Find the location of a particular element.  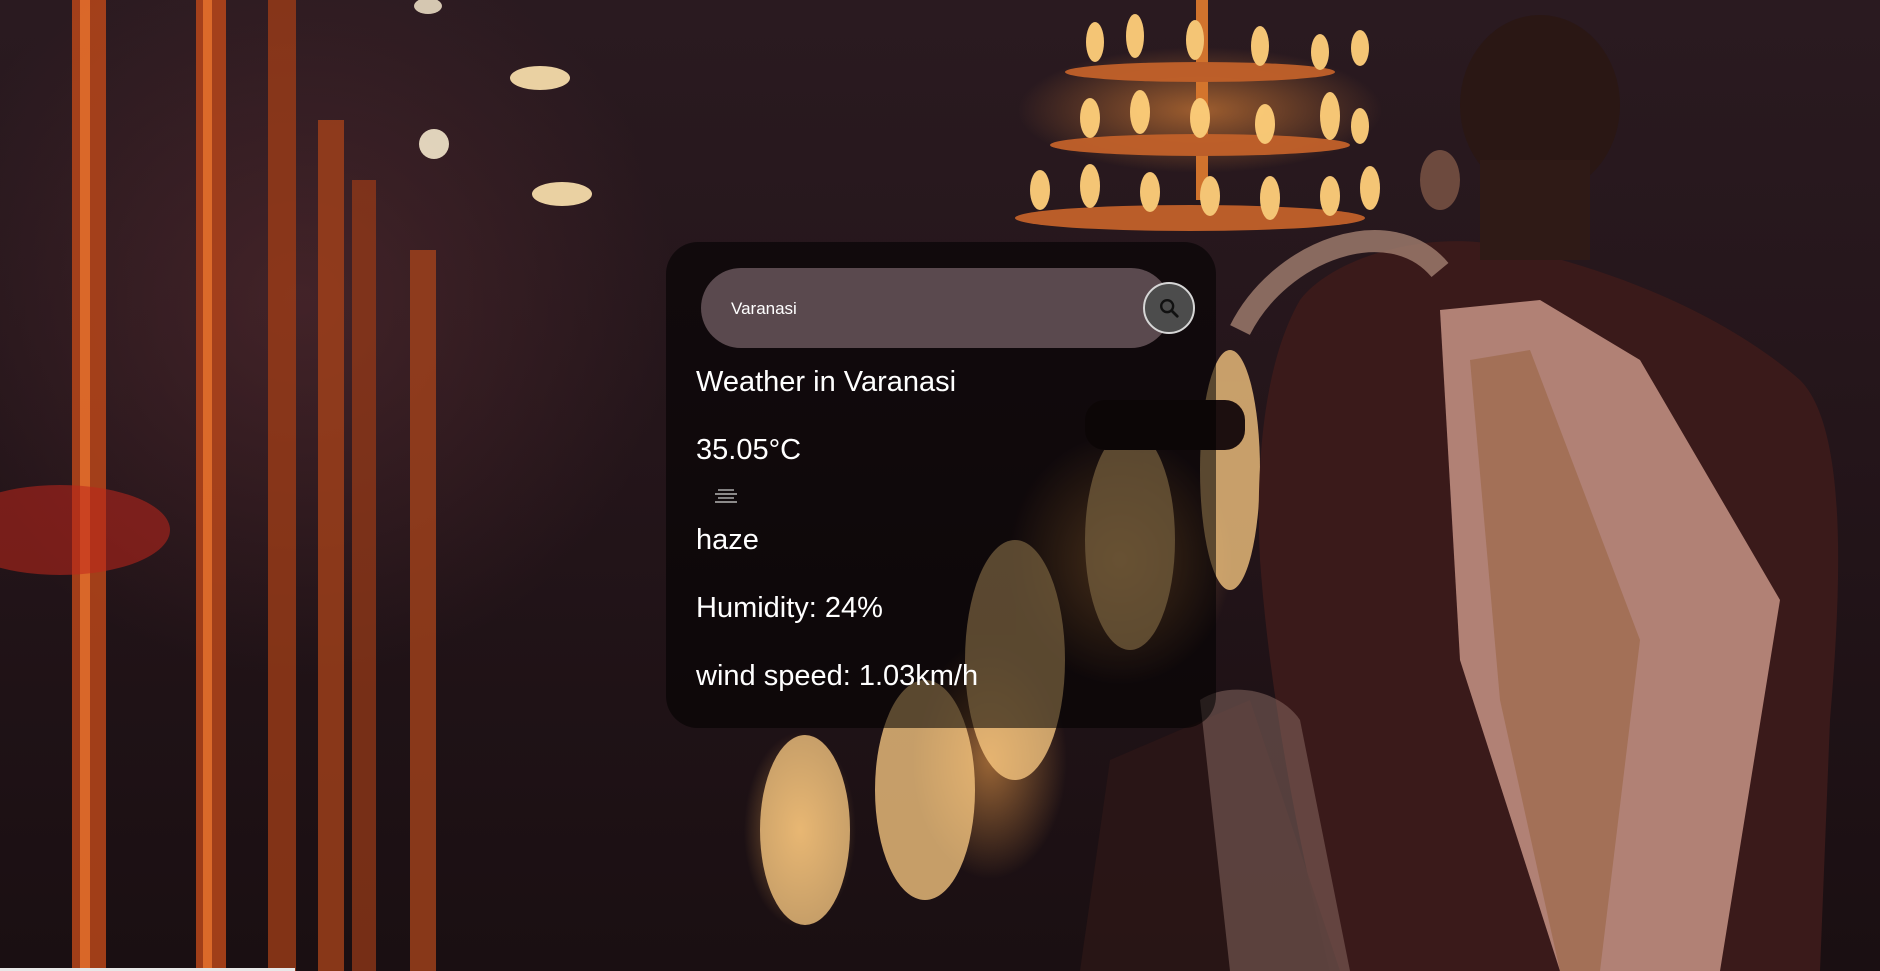

search-icon is located at coordinates (1169, 308).